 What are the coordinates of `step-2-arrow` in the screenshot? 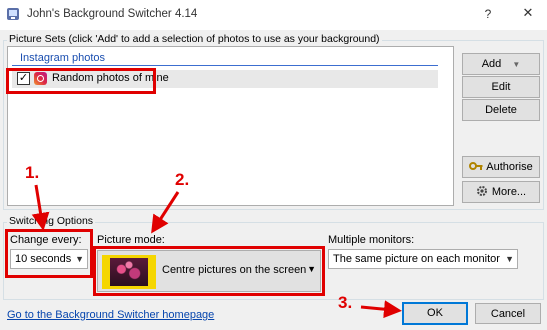 It's located at (165, 212).